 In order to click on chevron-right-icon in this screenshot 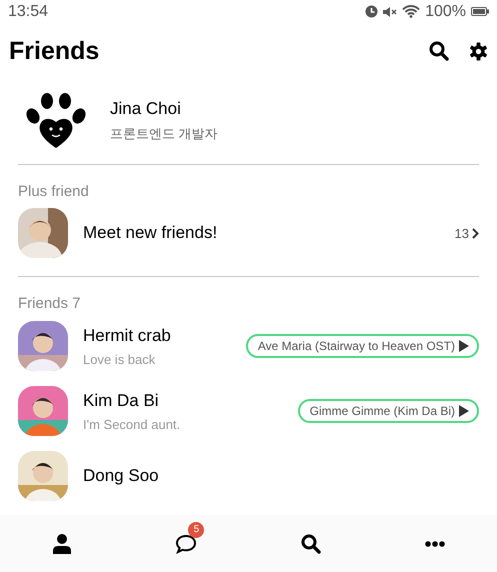, I will do `click(475, 233)`.